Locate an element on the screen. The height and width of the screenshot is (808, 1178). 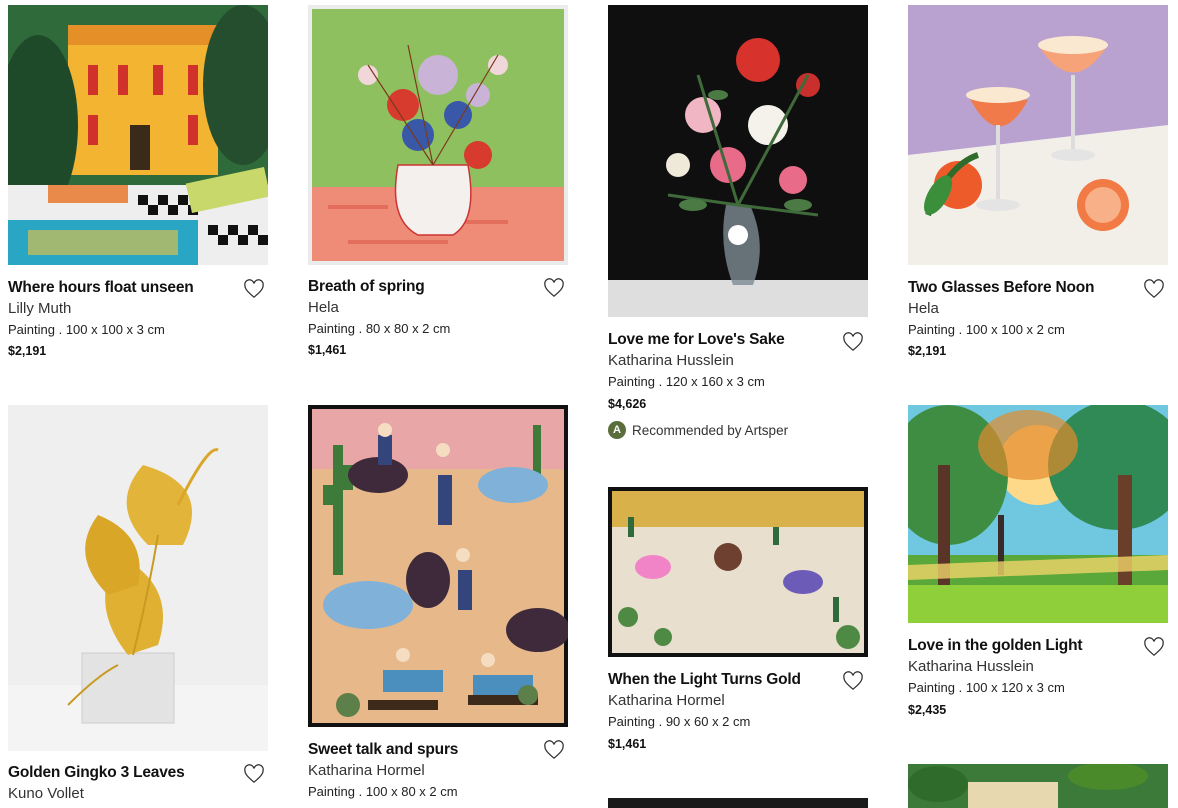
recommended-label: Recommended by Artsper is located at coordinates (710, 430).